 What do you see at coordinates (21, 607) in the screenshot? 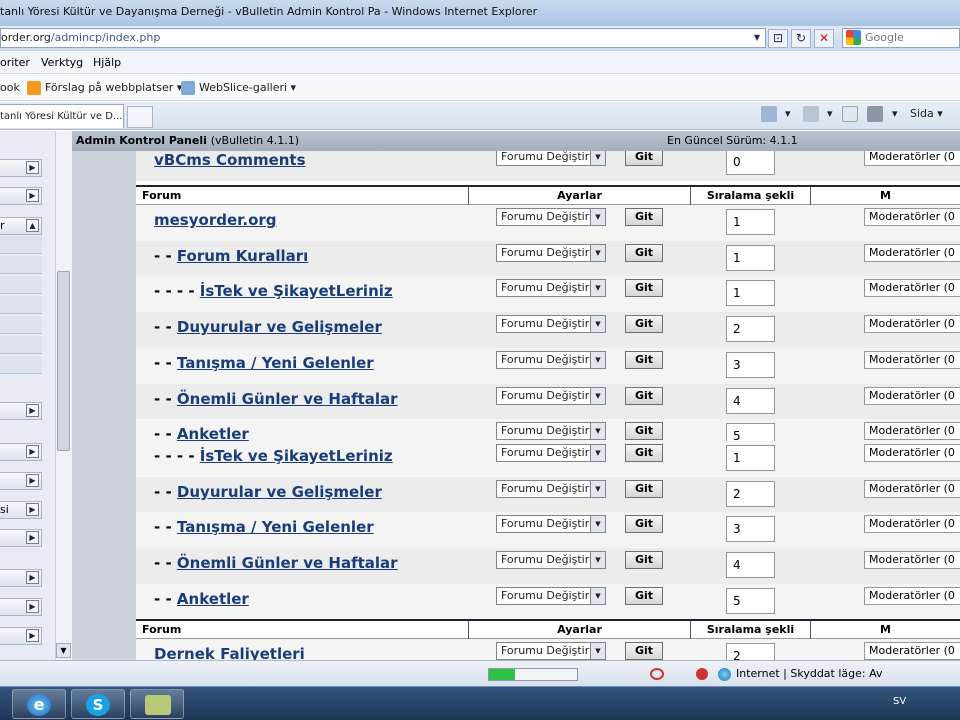
I see `sidebar-item-10: ▶` at bounding box center [21, 607].